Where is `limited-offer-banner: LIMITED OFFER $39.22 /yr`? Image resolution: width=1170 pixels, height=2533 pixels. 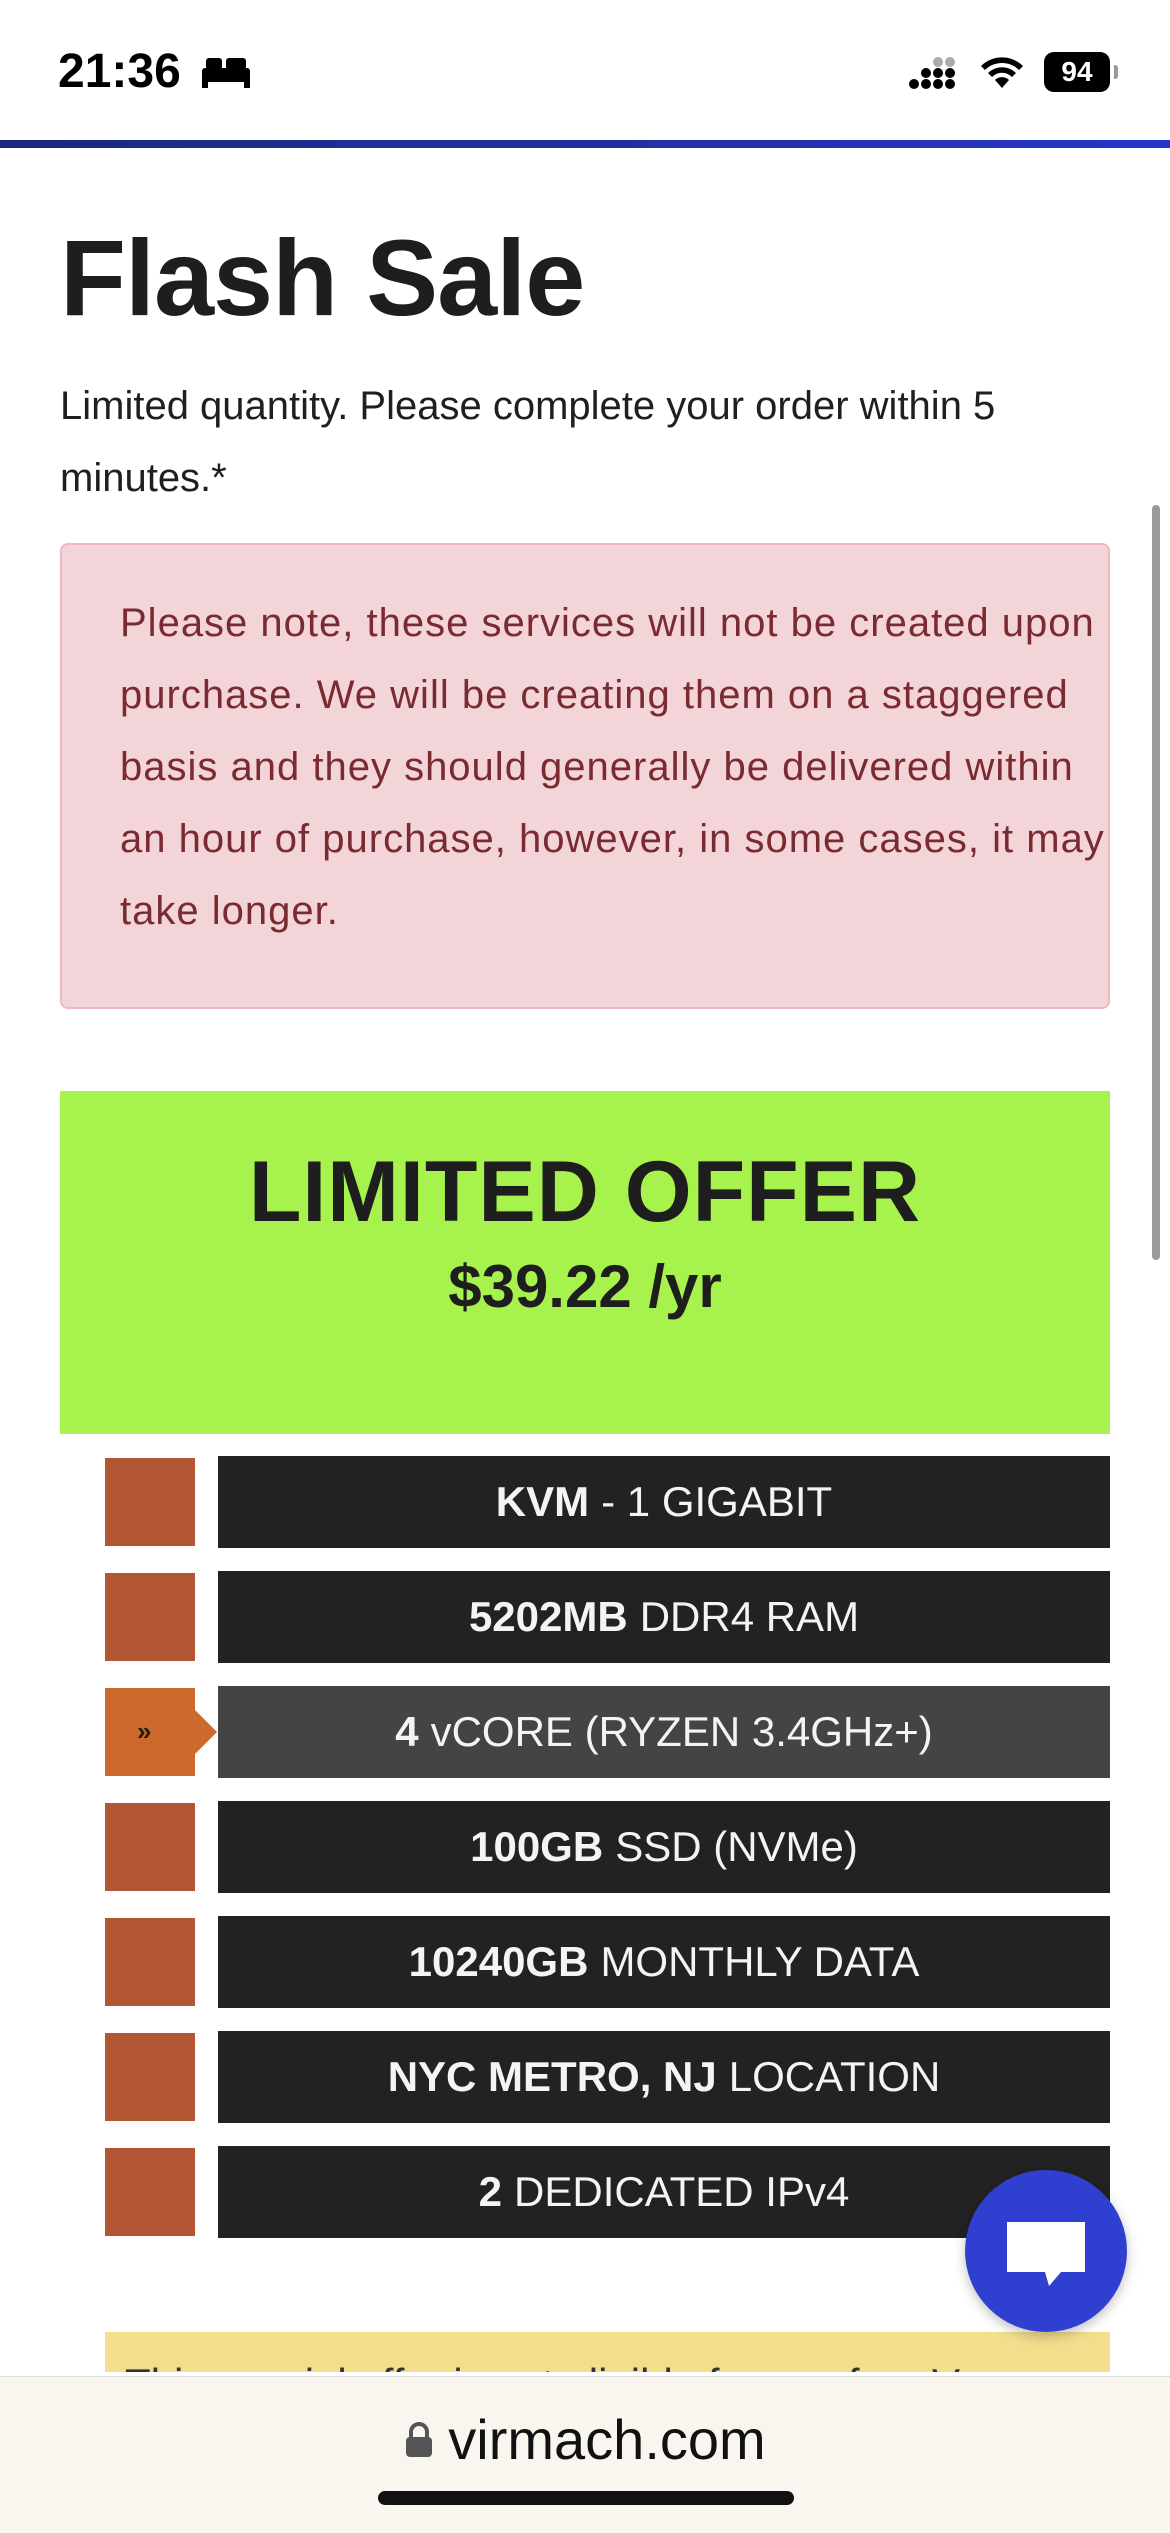 limited-offer-banner: LIMITED OFFER $39.22 /yr is located at coordinates (585, 1262).